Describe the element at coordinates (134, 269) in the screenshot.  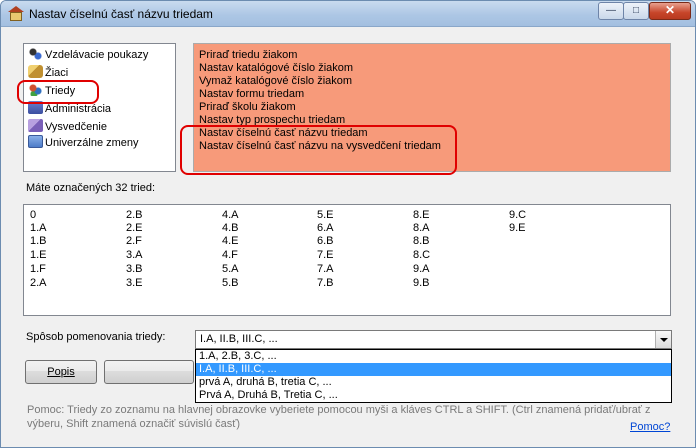
I see `class-item: 3.B` at that location.